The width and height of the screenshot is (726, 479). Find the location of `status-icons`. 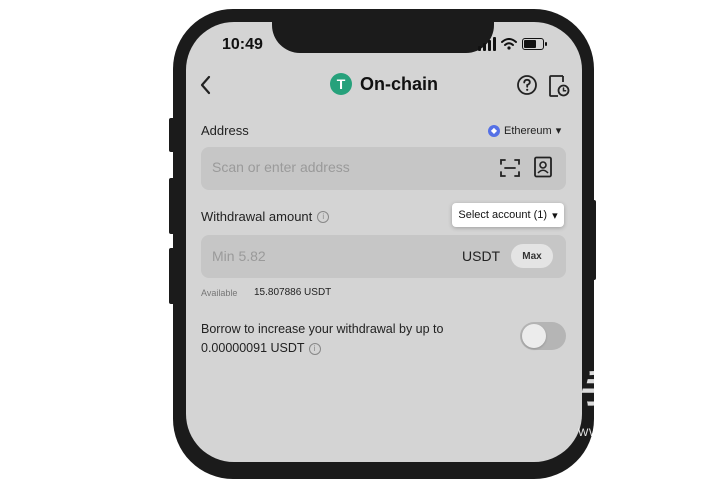

status-icons is located at coordinates (512, 44).